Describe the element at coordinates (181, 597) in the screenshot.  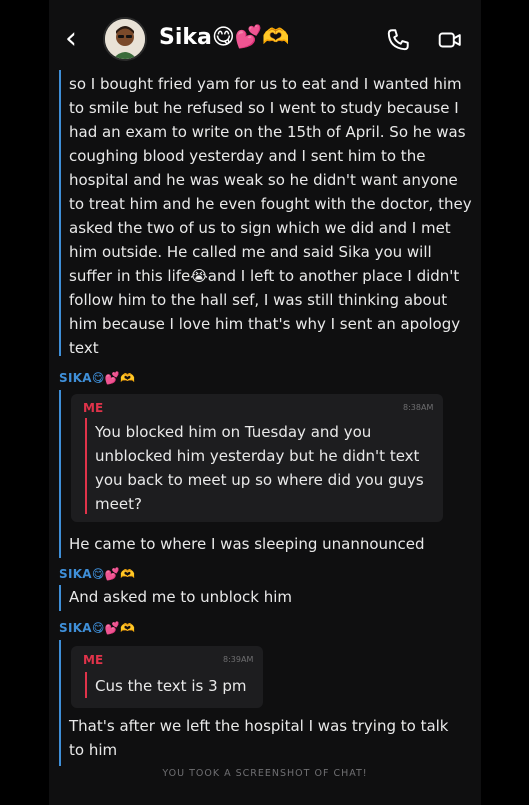
I see `message-text: And asked me to unblock him` at that location.